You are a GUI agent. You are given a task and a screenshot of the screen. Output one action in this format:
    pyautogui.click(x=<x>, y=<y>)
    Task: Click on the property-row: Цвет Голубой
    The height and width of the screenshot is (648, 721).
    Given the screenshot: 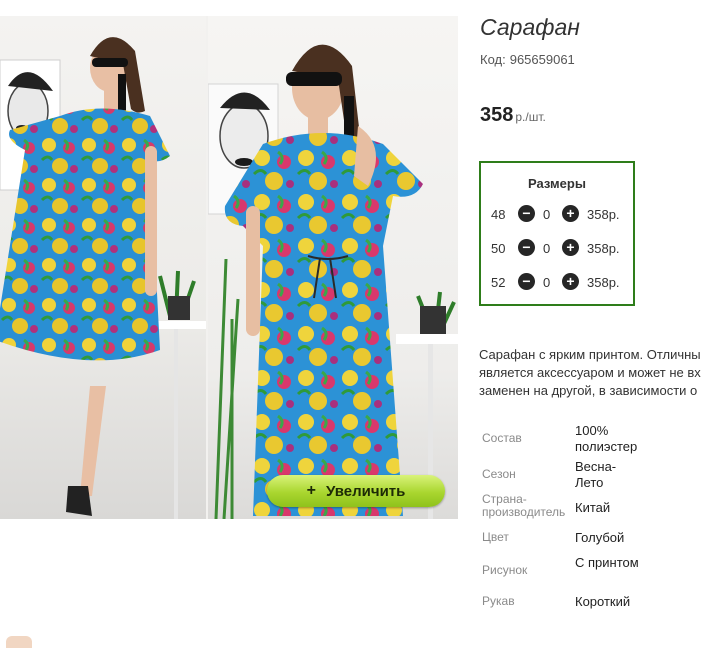 What is the action you would take?
    pyautogui.click(x=597, y=539)
    